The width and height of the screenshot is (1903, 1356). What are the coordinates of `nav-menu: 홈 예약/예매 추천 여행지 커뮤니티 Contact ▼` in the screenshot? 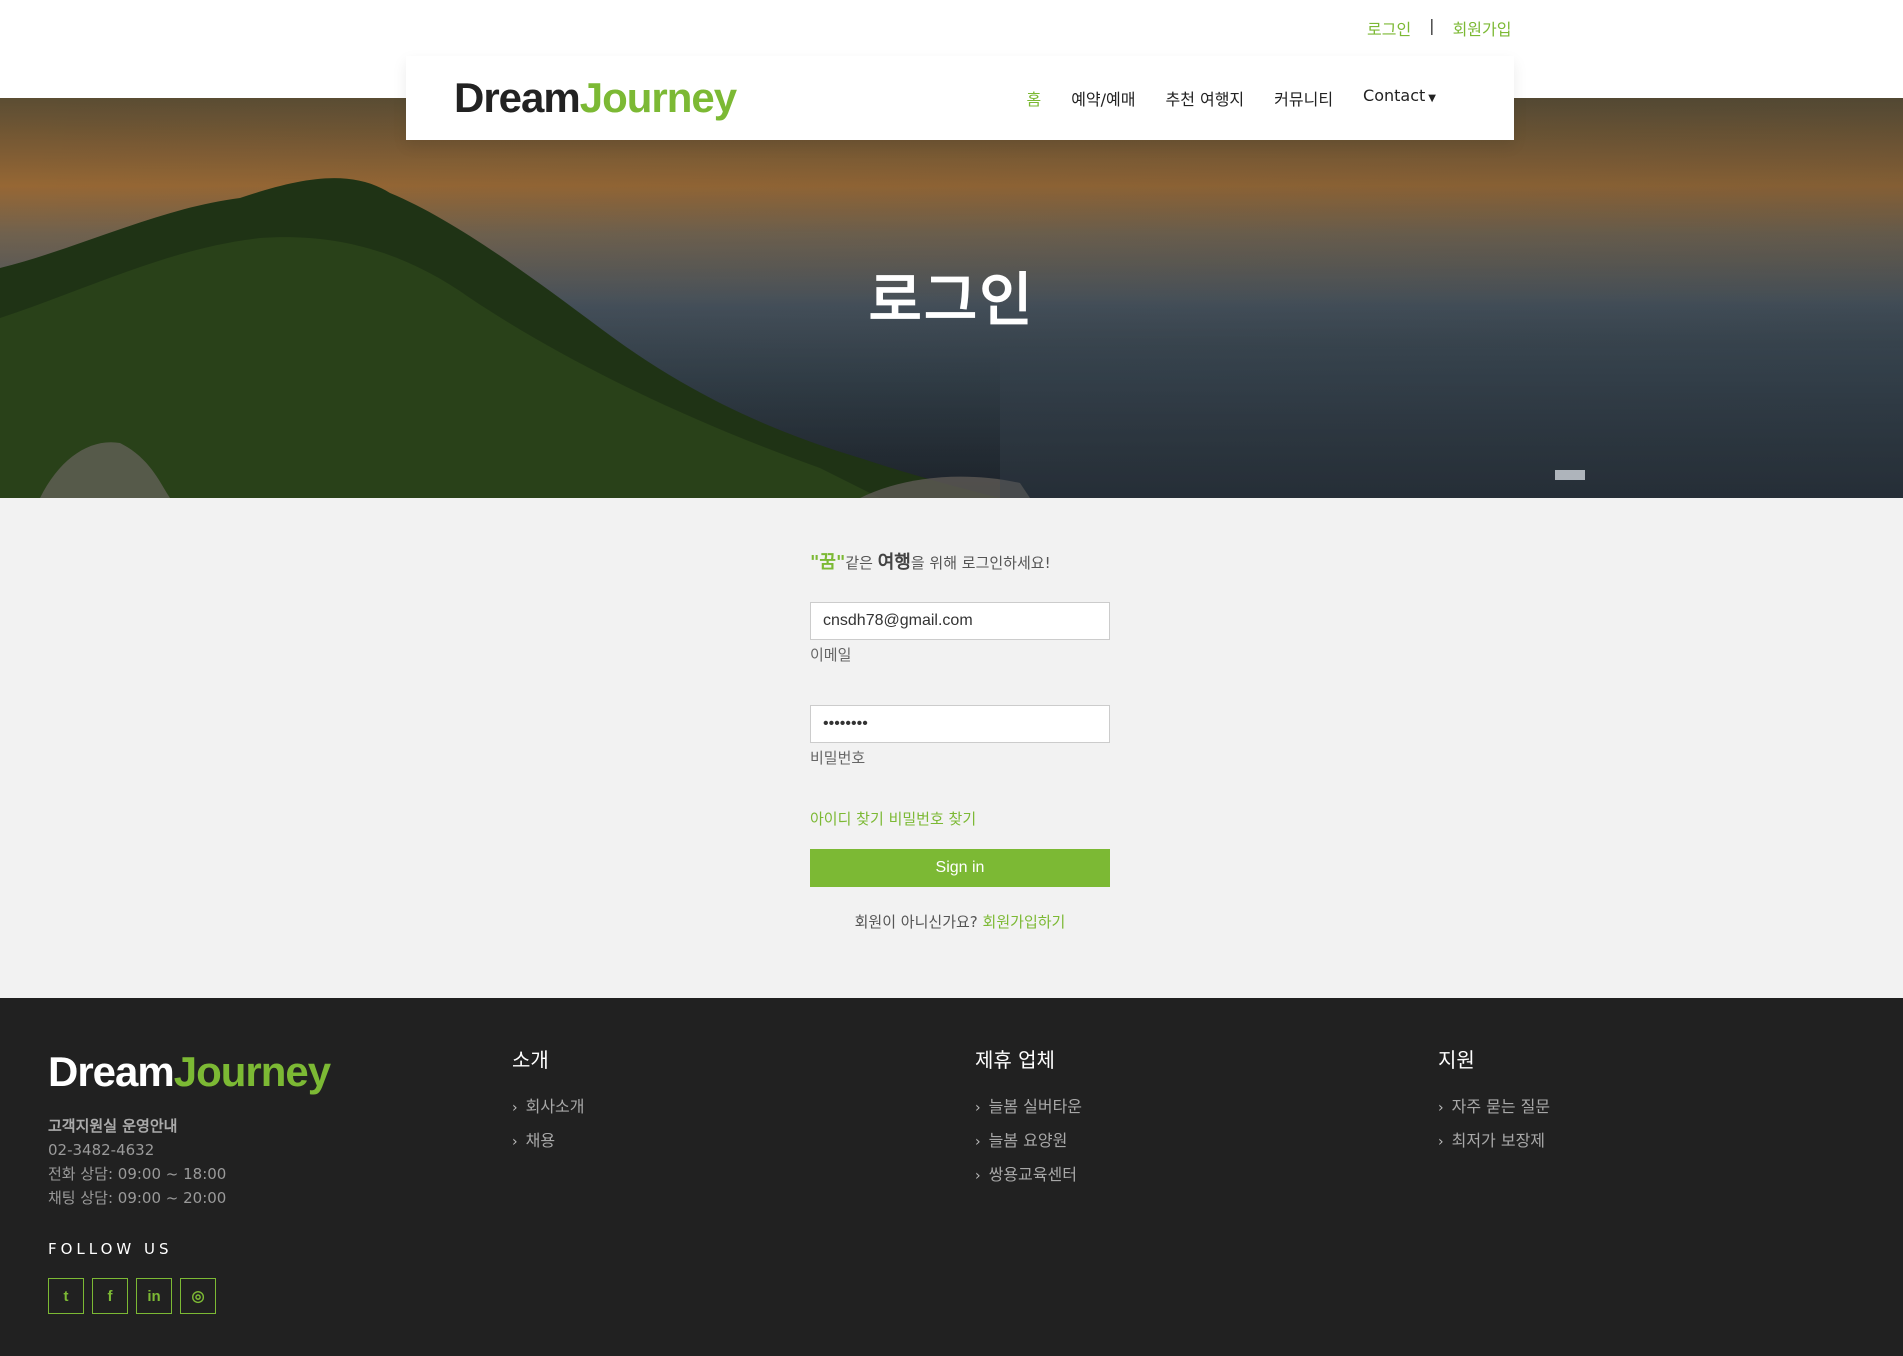 It's located at (1246, 98).